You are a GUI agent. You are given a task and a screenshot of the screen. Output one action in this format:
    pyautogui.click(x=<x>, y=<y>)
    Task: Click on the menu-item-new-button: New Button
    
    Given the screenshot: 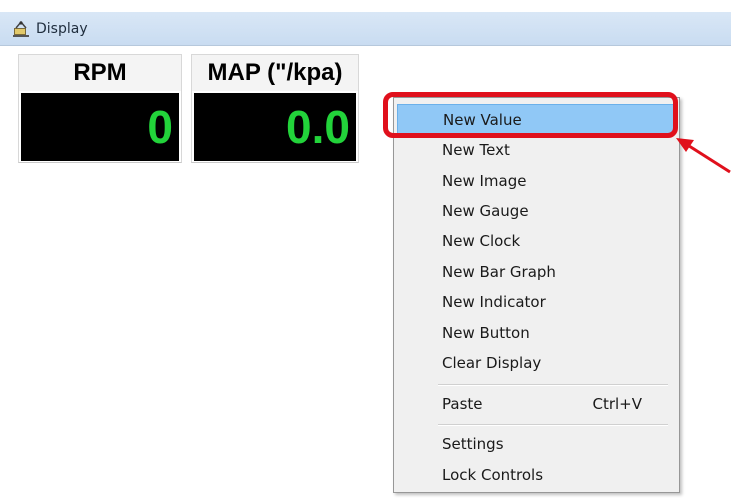 What is the action you would take?
    pyautogui.click(x=536, y=333)
    